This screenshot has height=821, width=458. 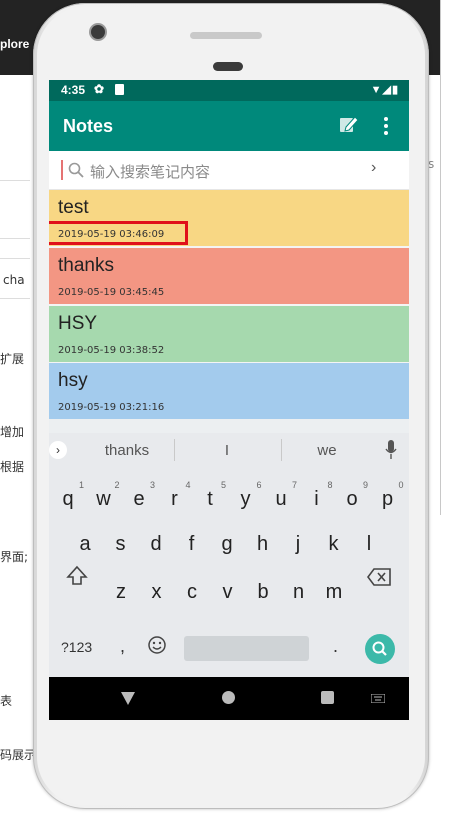 I want to click on key-hint: 3, so click(x=152, y=485).